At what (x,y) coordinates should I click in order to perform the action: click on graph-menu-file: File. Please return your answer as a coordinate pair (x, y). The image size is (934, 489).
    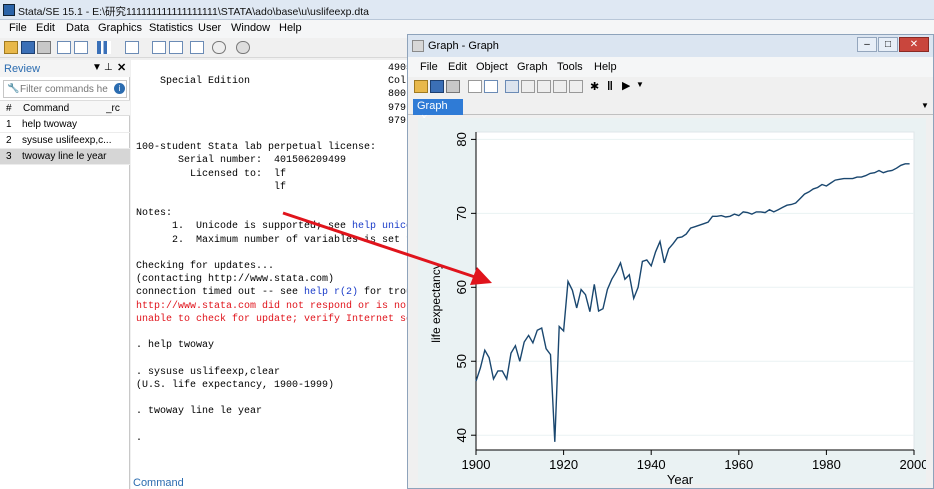
    Looking at the image, I should click on (429, 67).